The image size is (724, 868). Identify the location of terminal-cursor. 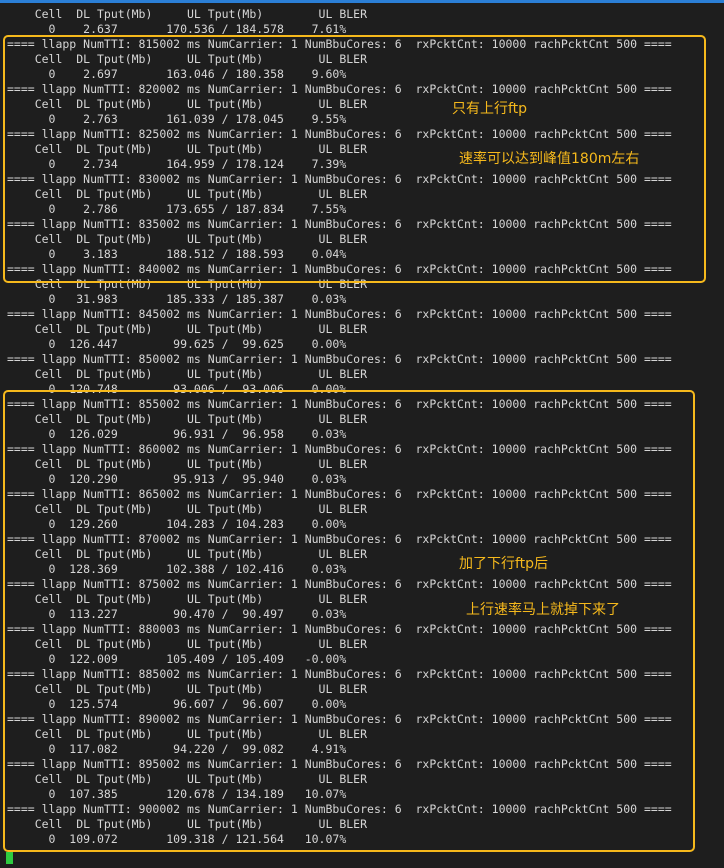
(9, 858).